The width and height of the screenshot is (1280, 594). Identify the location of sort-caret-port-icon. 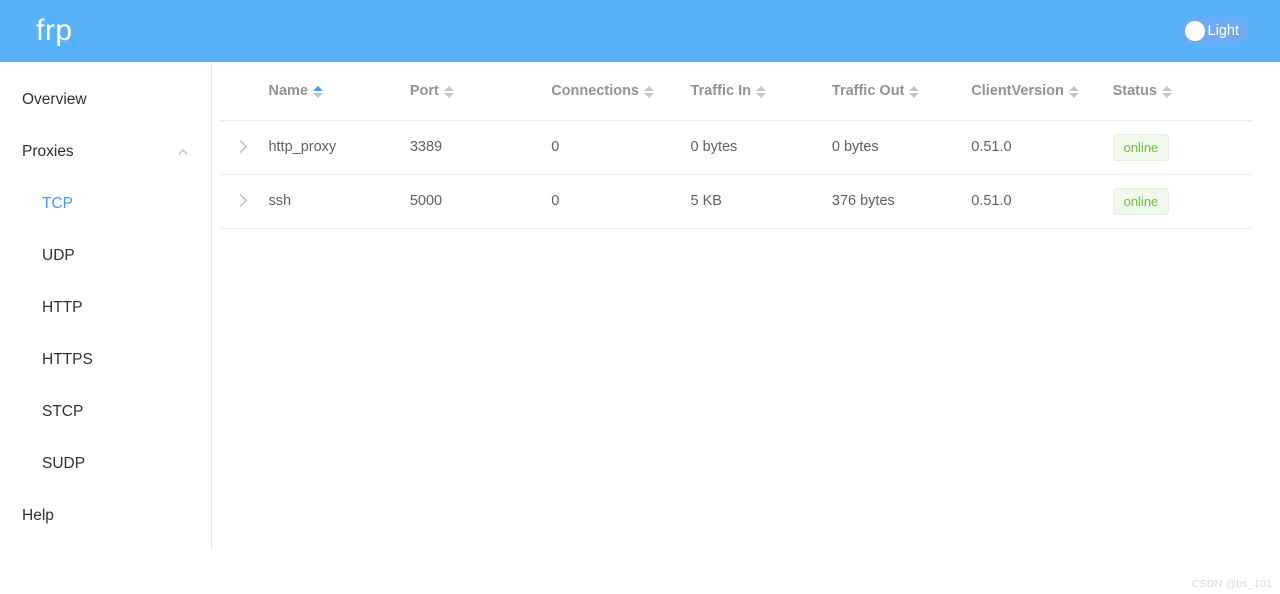
(448, 91).